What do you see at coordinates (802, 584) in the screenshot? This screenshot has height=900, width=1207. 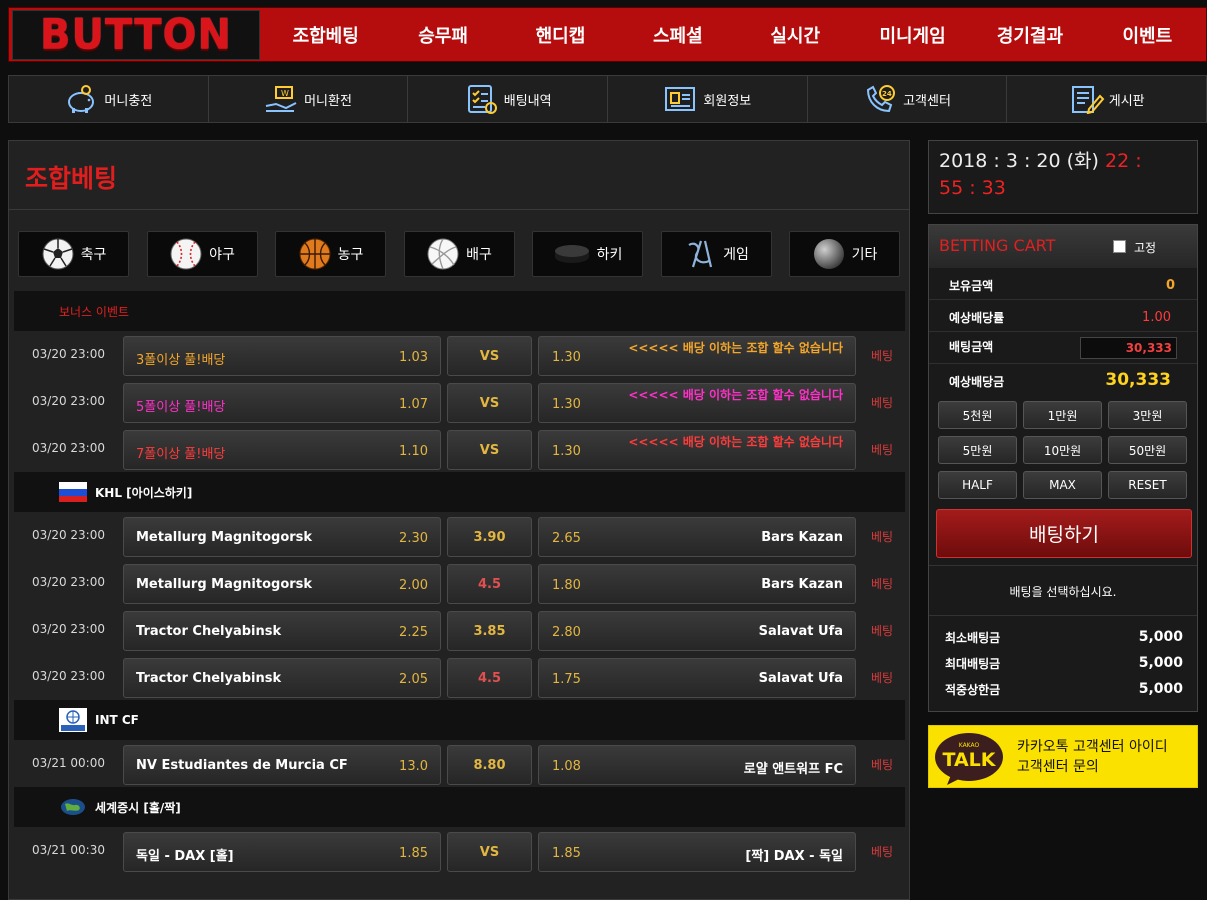 I see `away-team: Bars Kazan` at bounding box center [802, 584].